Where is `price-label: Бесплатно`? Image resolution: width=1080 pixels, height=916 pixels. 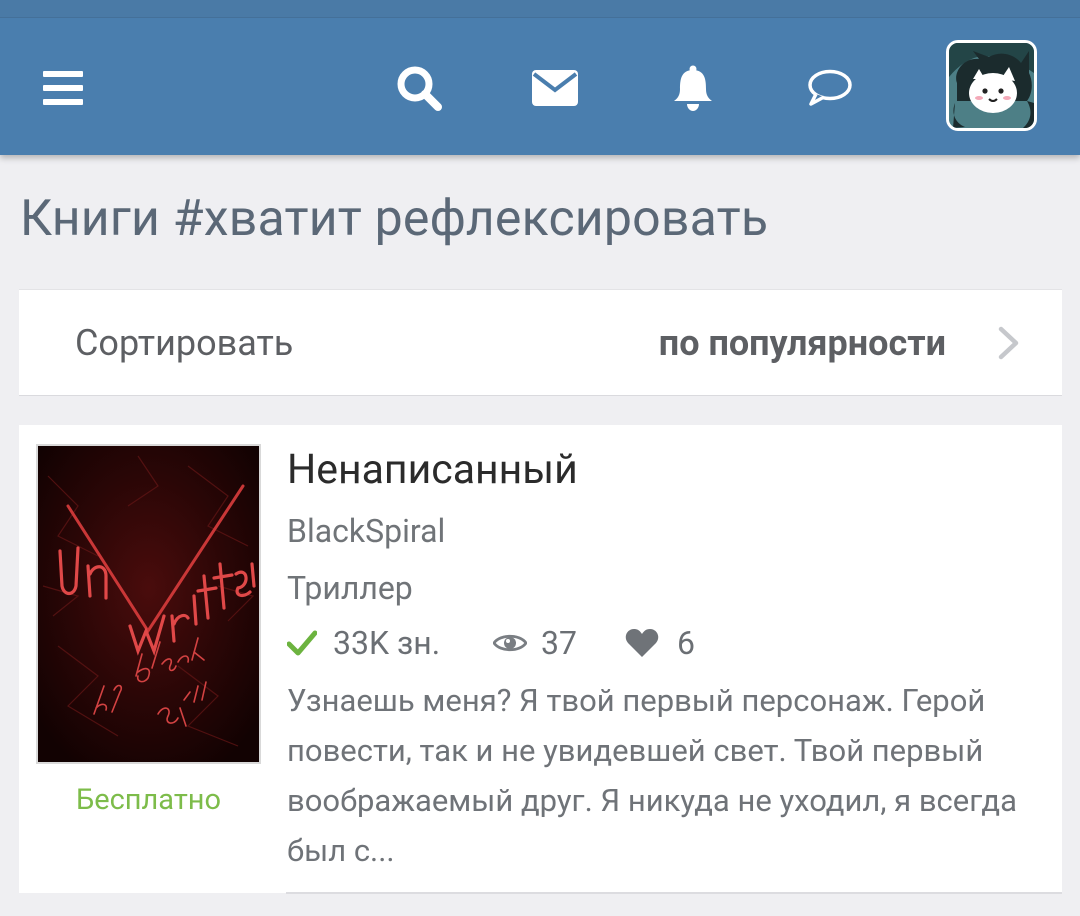
price-label: Бесплатно is located at coordinates (148, 800).